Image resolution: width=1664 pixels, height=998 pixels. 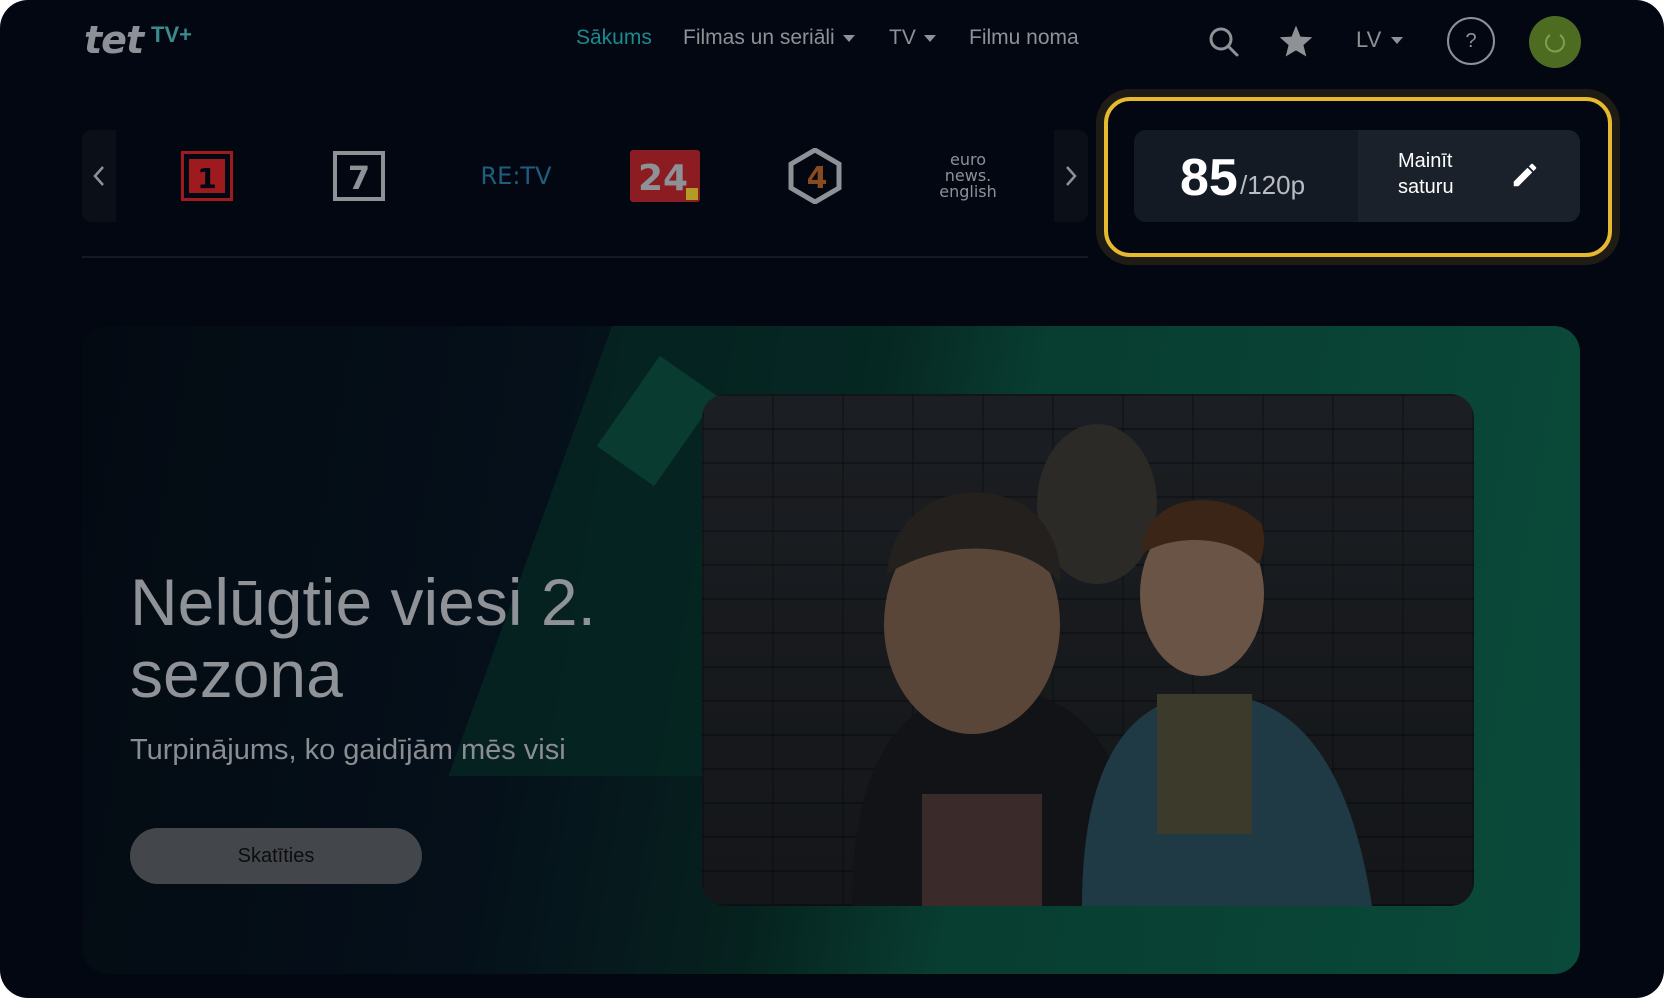 I want to click on nav-item-sakums: Sākums, so click(x=614, y=38).